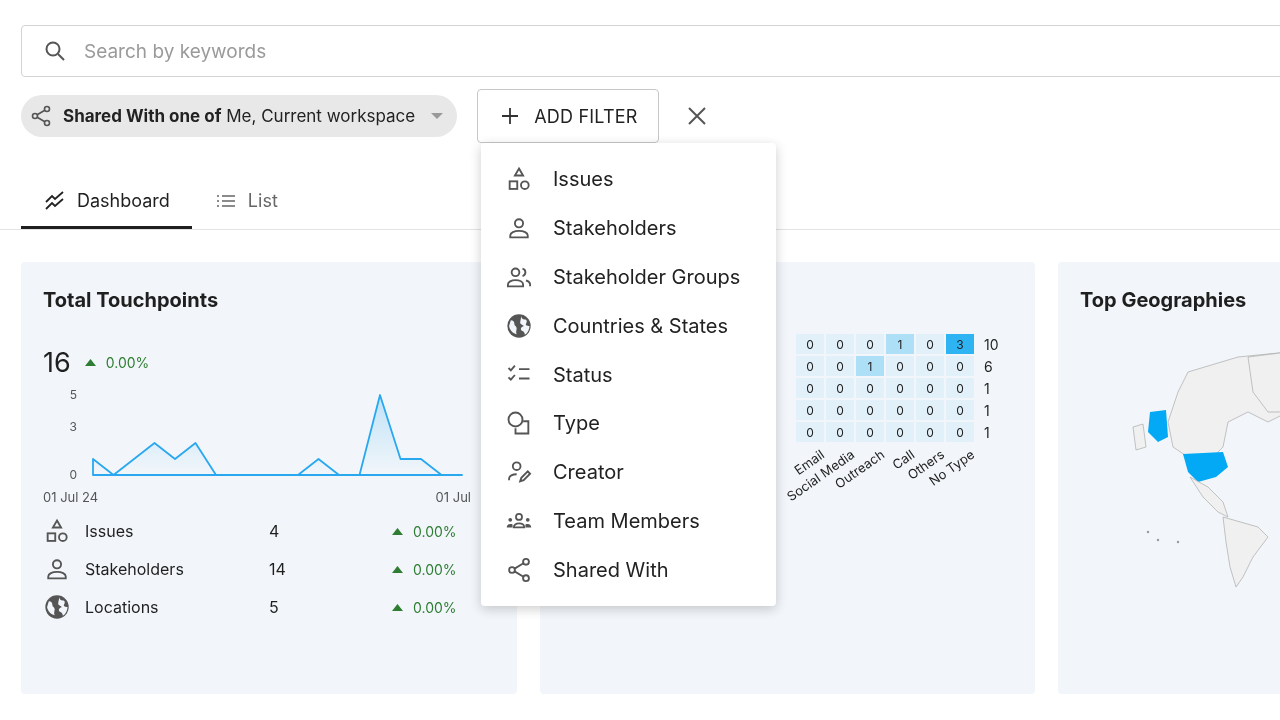 The width and height of the screenshot is (1280, 720). What do you see at coordinates (628, 423) in the screenshot?
I see `menu-item: Type` at bounding box center [628, 423].